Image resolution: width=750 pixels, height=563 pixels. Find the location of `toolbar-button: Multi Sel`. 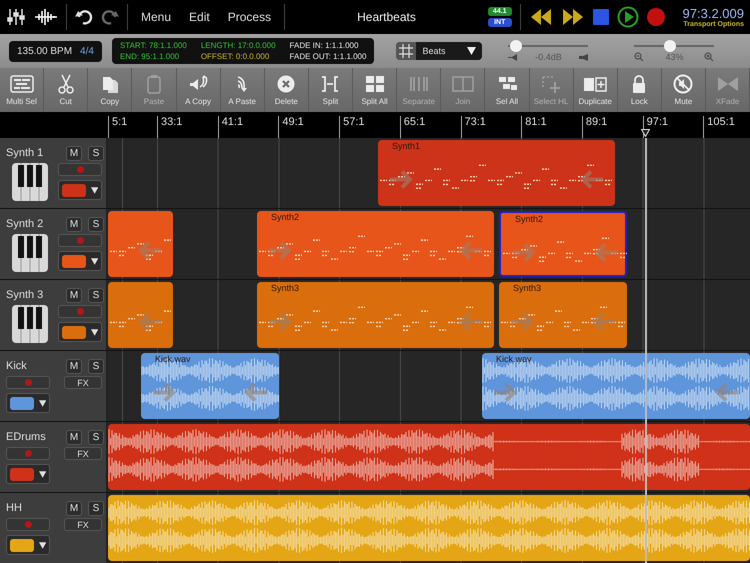

toolbar-button: Multi Sel is located at coordinates (22, 90).